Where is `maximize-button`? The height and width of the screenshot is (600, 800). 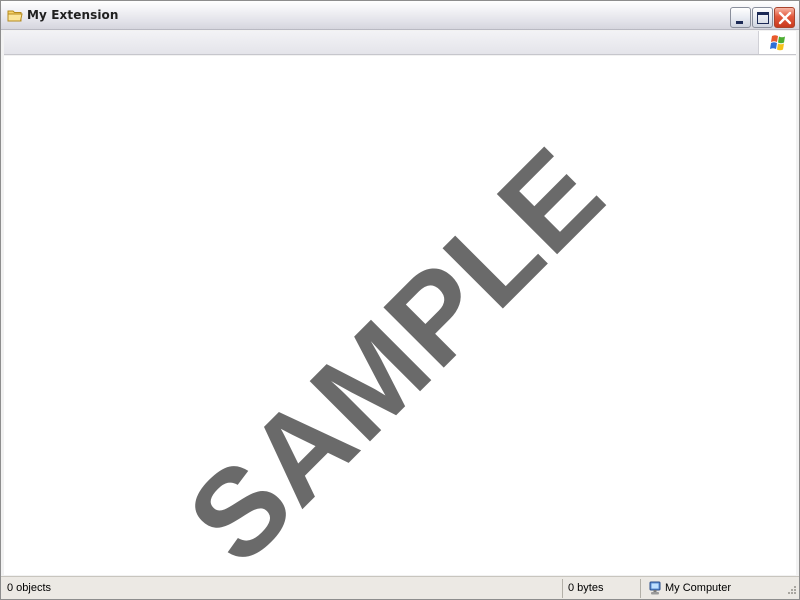
maximize-button is located at coordinates (762, 17).